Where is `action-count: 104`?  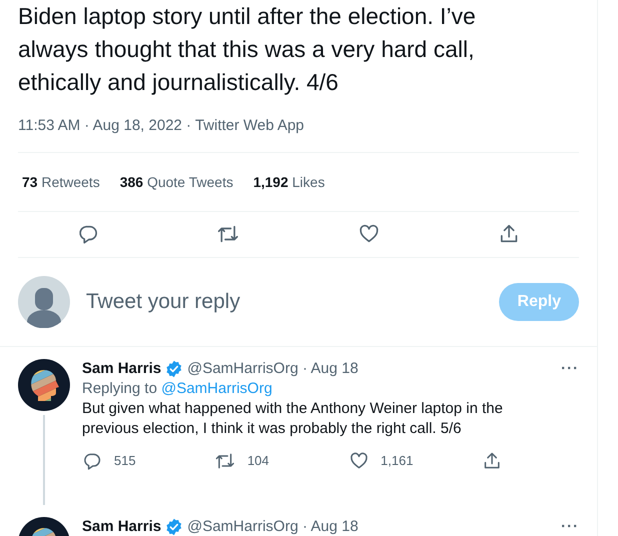
action-count: 104 is located at coordinates (258, 461).